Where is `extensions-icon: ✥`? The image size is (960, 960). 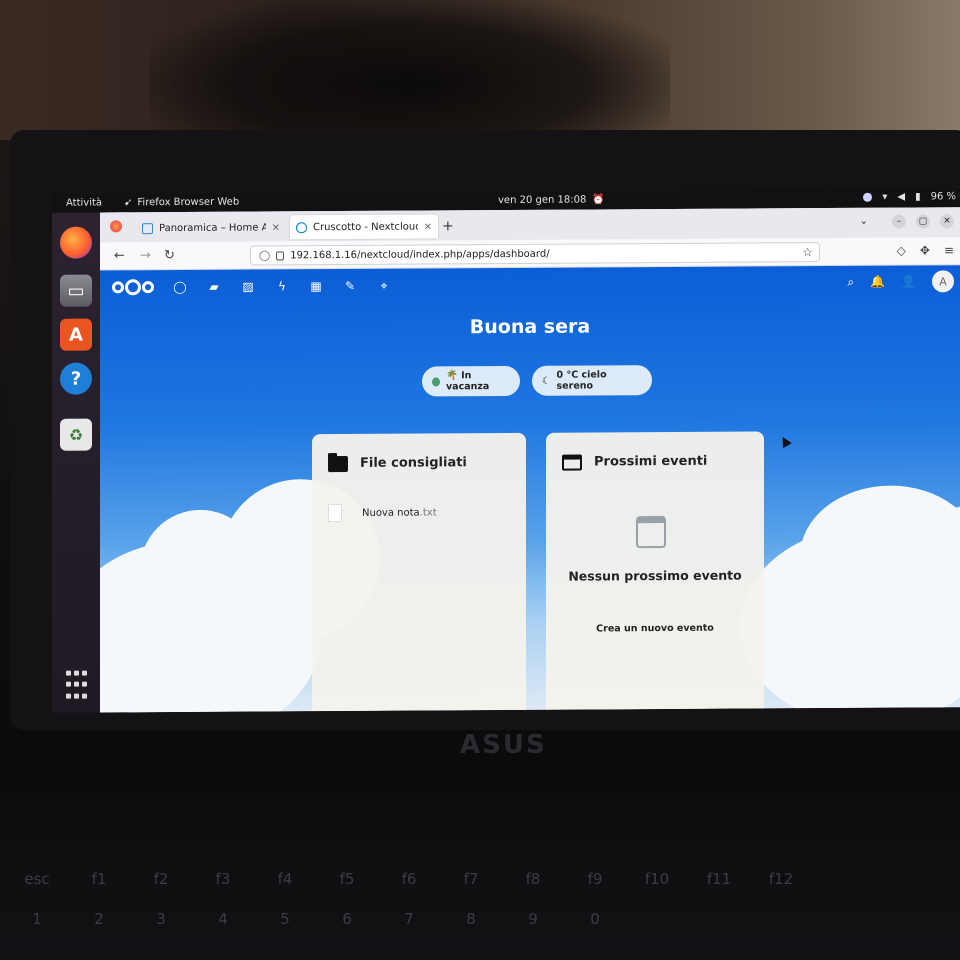
extensions-icon: ✥ is located at coordinates (925, 250).